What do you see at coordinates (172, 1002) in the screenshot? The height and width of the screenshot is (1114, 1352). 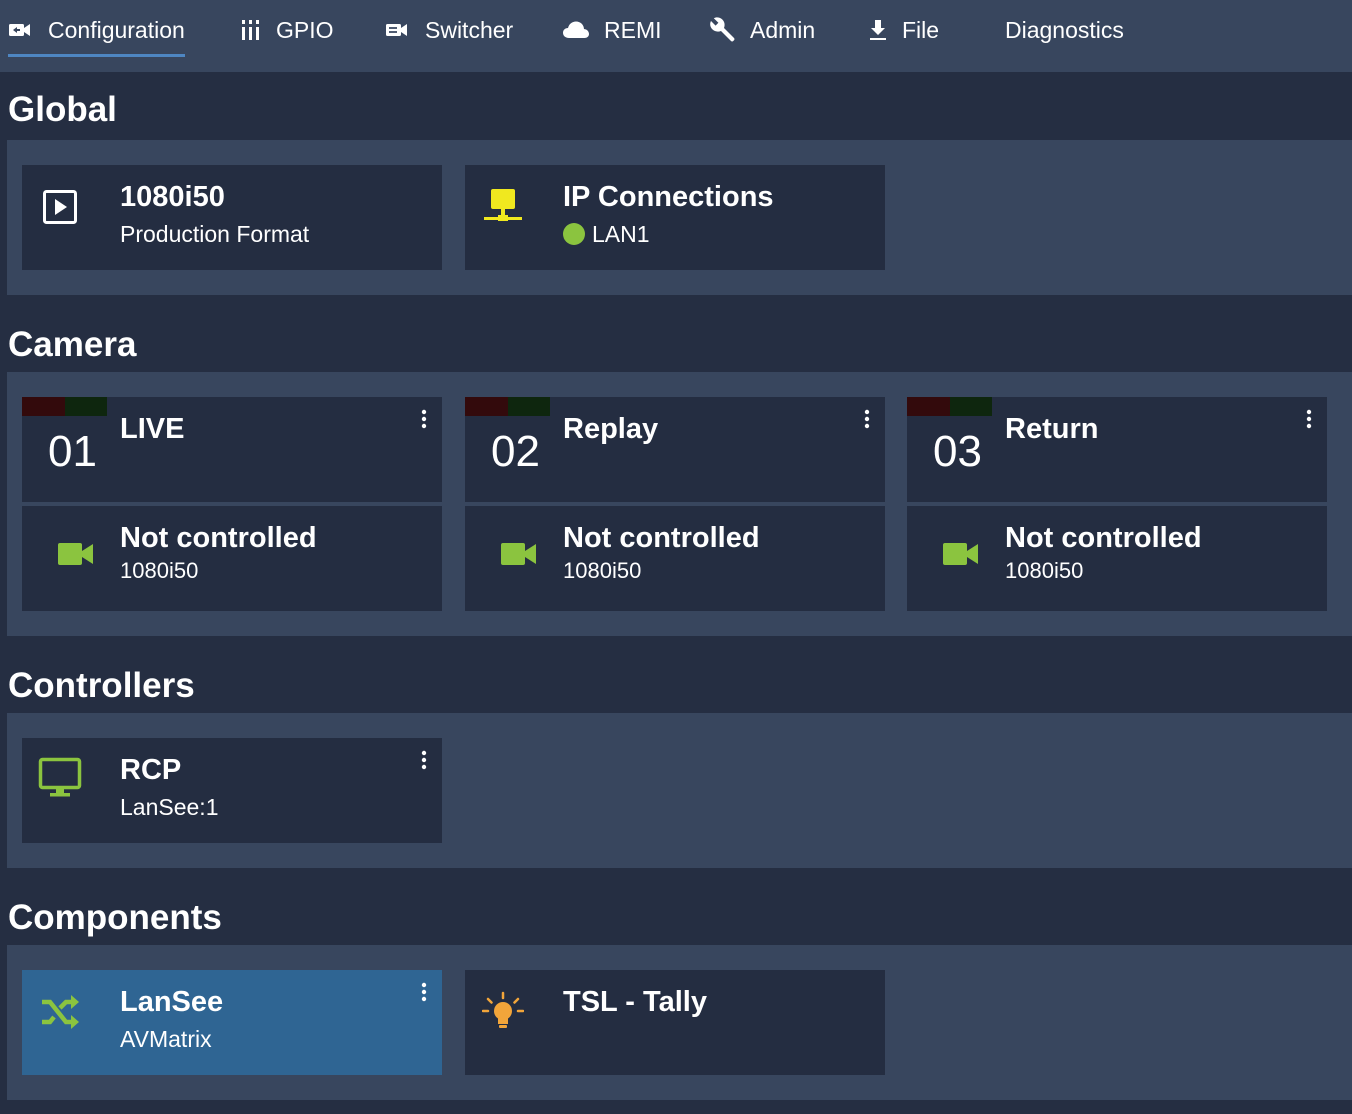 I see `card-title: LanSee` at bounding box center [172, 1002].